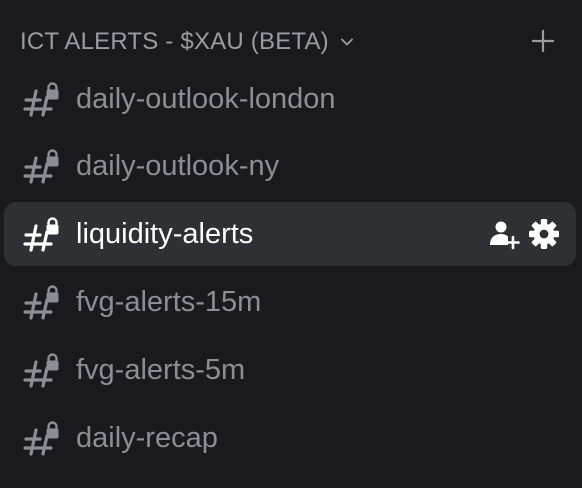 This screenshot has width=582, height=488. What do you see at coordinates (544, 234) in the screenshot?
I see `gear-icon` at bounding box center [544, 234].